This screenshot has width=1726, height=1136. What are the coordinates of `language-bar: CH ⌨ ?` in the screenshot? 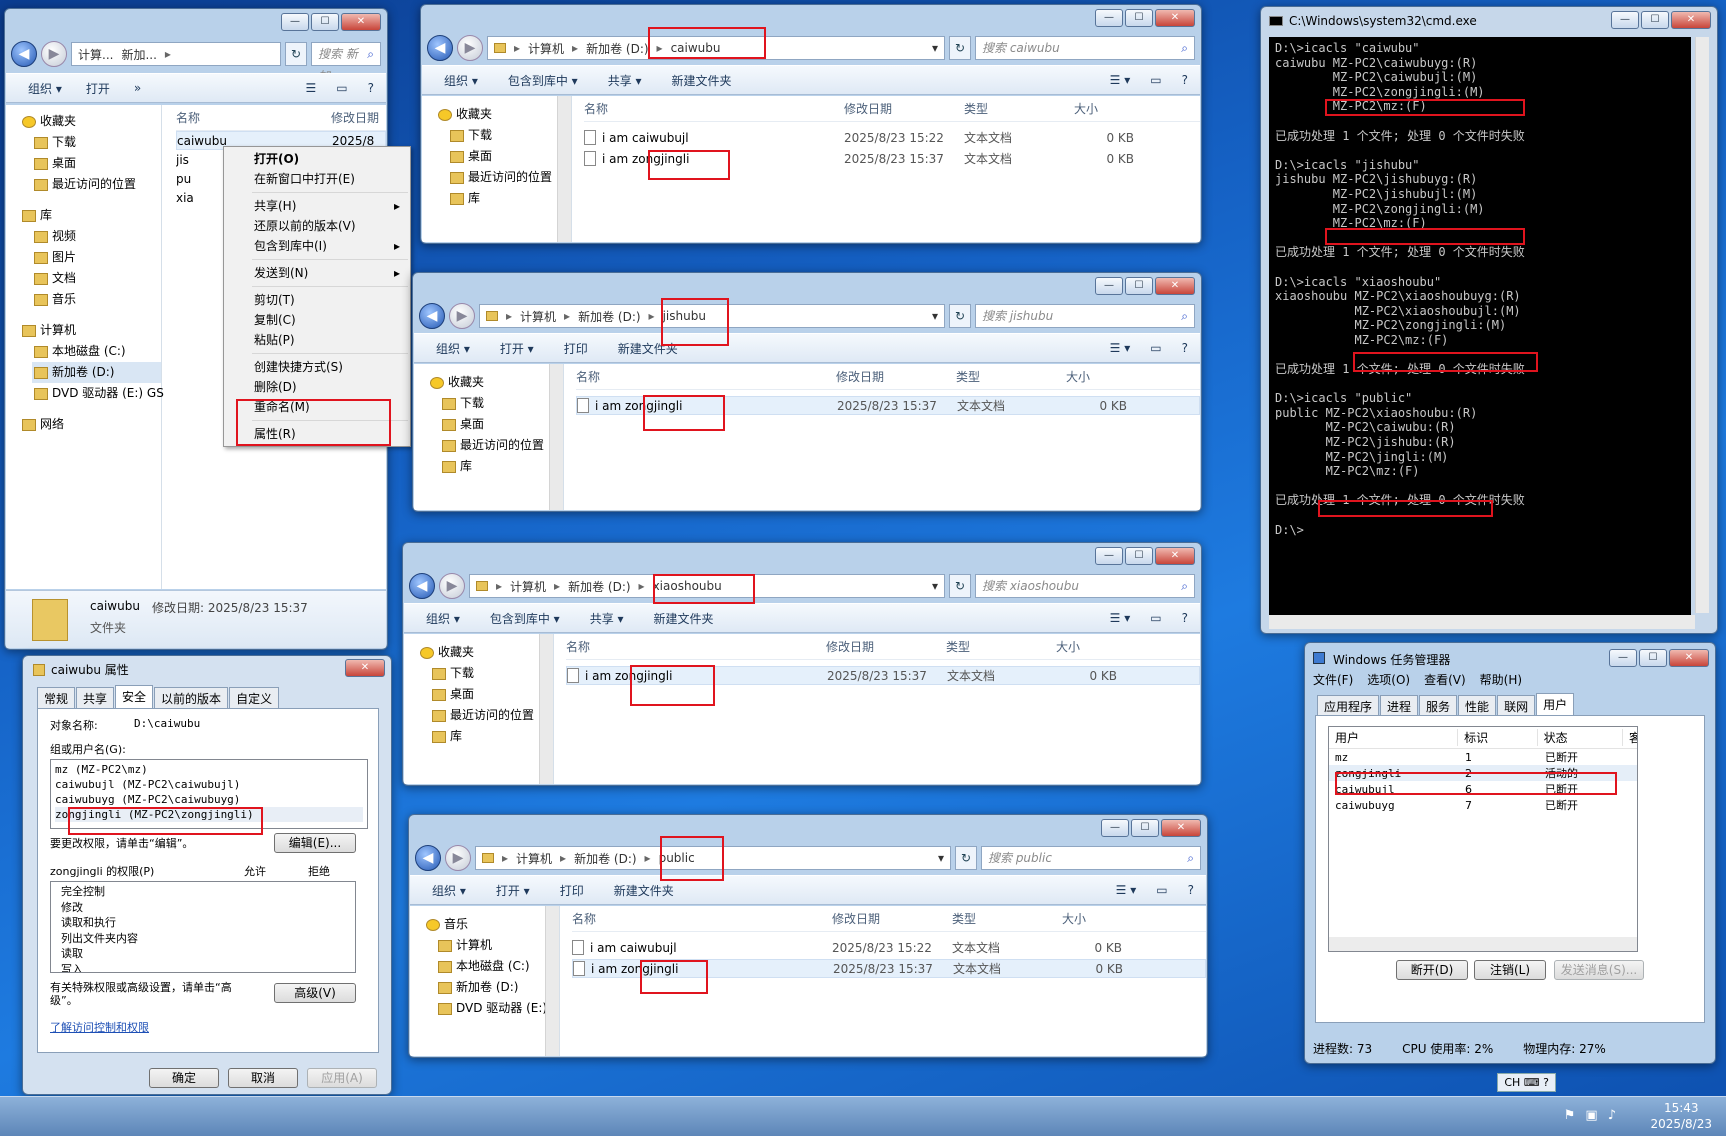 It's located at (1526, 1082).